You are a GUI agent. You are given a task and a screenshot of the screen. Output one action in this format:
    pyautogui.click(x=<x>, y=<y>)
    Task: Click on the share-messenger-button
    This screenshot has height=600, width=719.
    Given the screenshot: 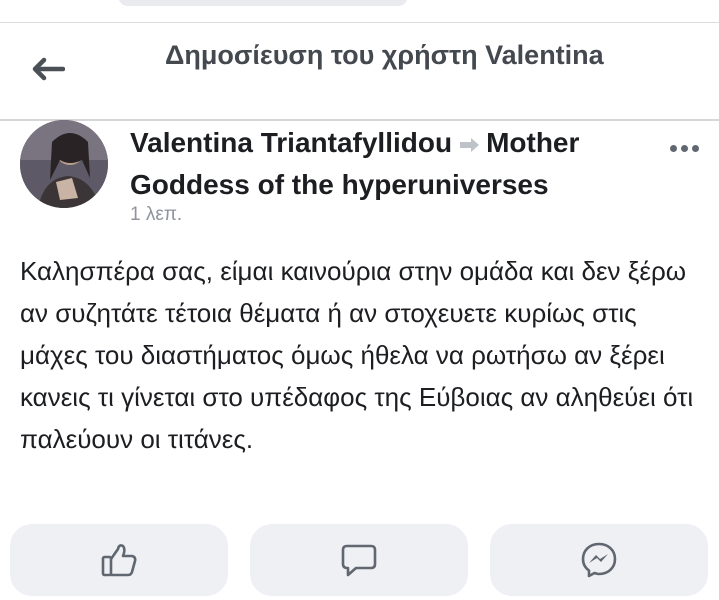 What is the action you would take?
    pyautogui.click(x=599, y=560)
    